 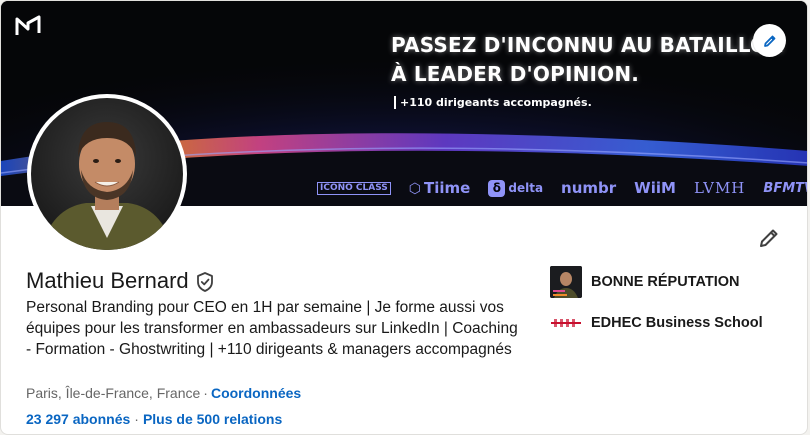 I want to click on connections-link: Plus de 500 relations, so click(x=212, y=419).